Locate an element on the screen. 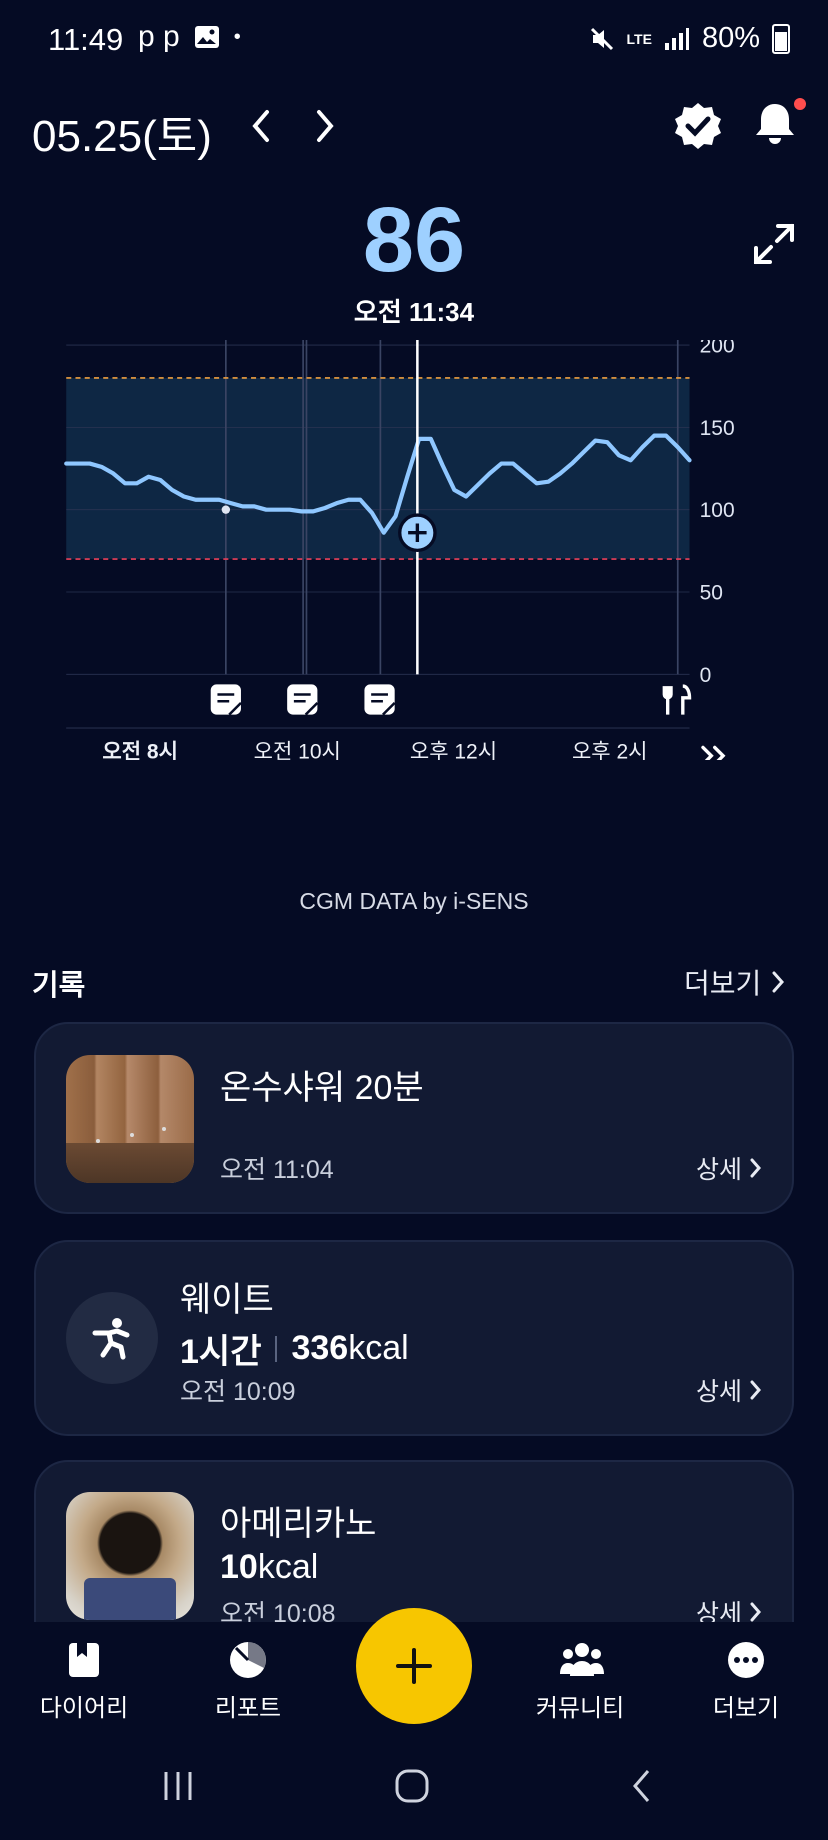  duration-value: 1시간 is located at coordinates (221, 1352).